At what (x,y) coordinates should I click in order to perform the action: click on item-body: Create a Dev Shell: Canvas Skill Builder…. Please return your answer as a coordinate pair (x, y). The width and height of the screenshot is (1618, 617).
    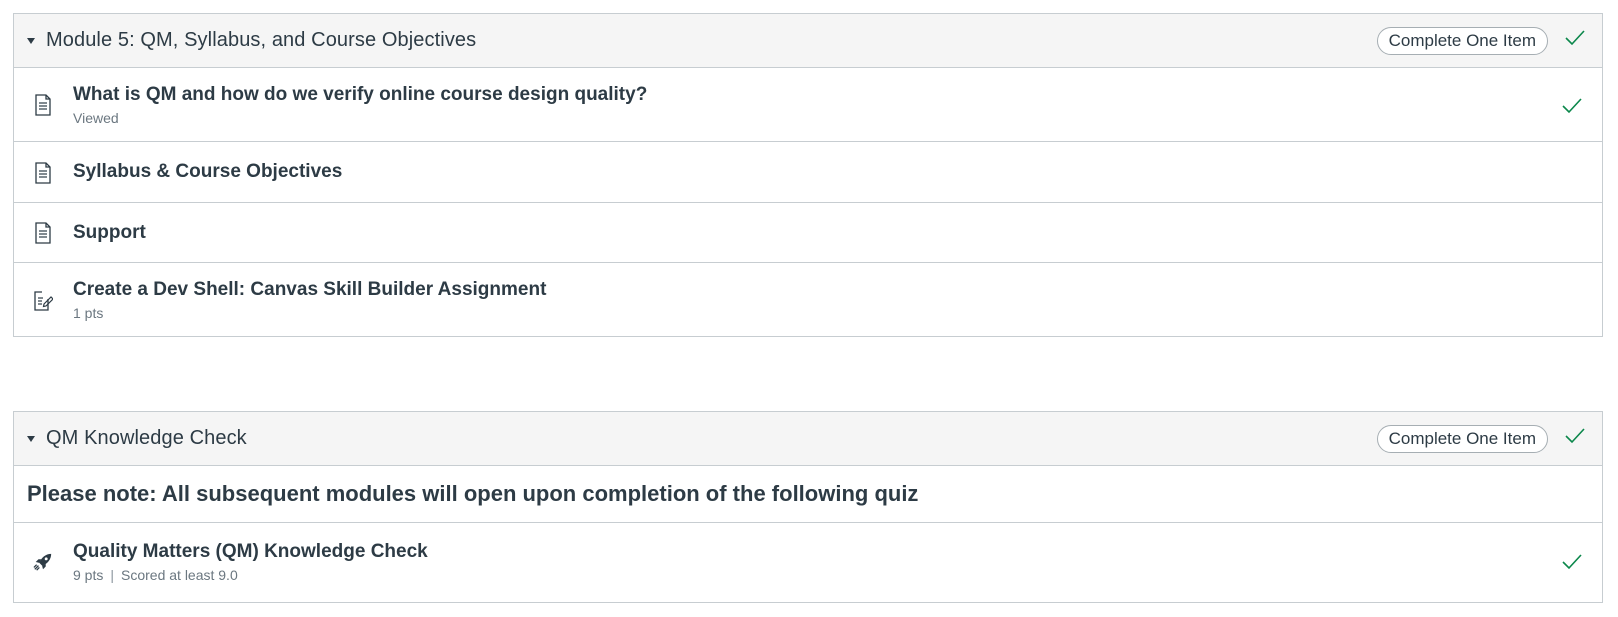
    Looking at the image, I should click on (309, 300).